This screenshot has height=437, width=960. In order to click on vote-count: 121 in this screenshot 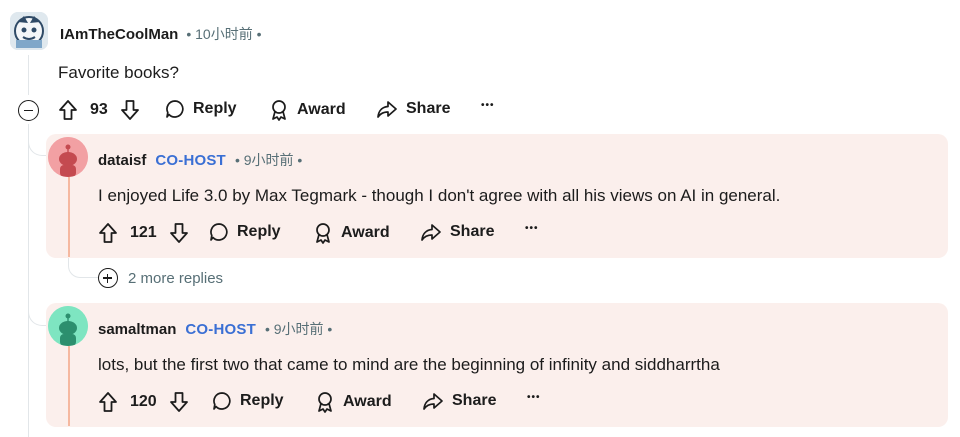, I will do `click(143, 232)`.